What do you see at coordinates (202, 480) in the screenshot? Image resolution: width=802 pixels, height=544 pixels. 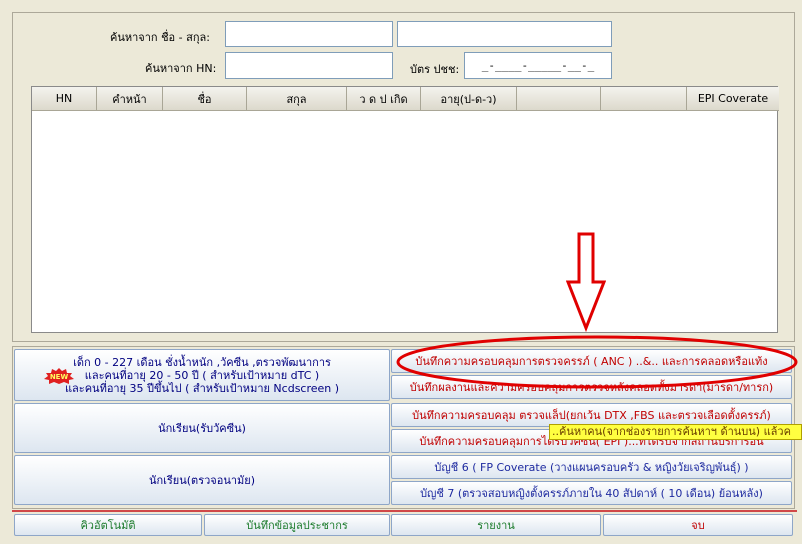 I see `student-health-button: นักเรียน(ตรวจอนามัย)` at bounding box center [202, 480].